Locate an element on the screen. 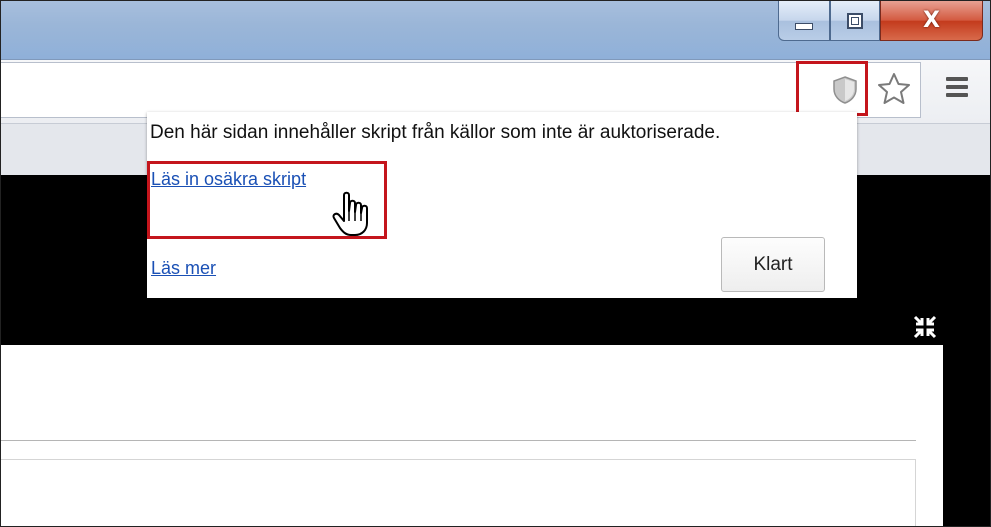 The image size is (991, 527). title-bar: X is located at coordinates (495, 30).